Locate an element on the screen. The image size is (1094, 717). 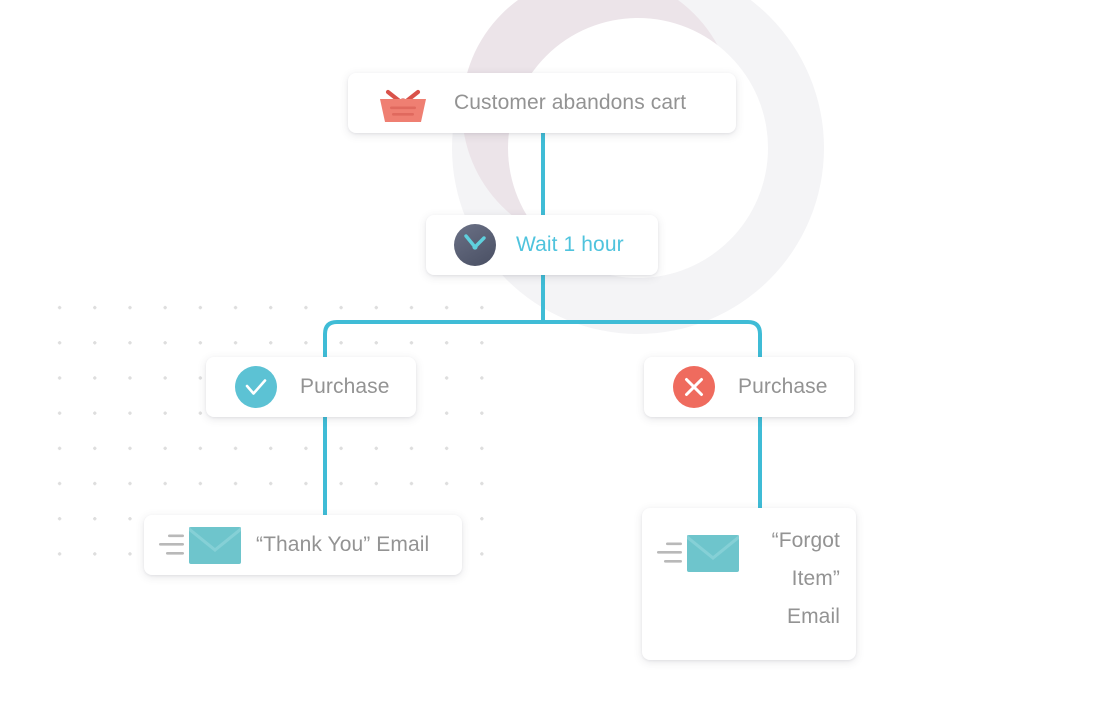
shopping-basket-icon is located at coordinates (403, 103).